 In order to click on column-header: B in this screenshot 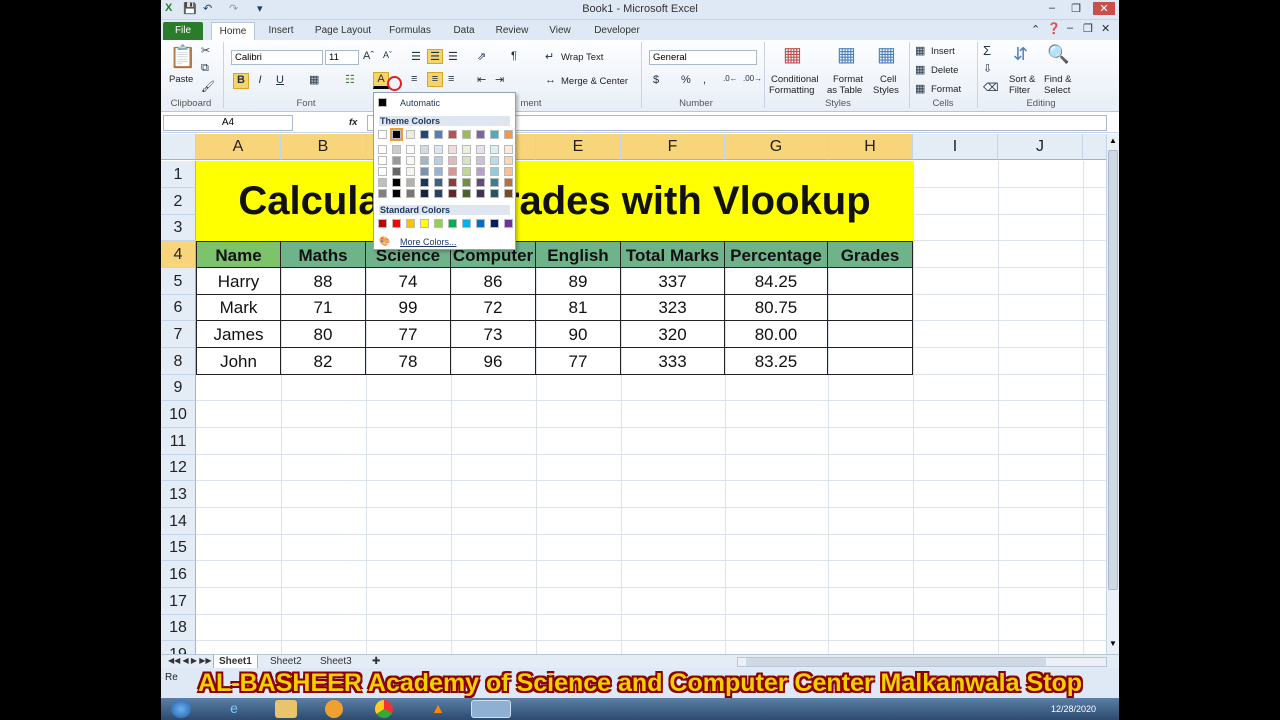, I will do `click(323, 147)`.